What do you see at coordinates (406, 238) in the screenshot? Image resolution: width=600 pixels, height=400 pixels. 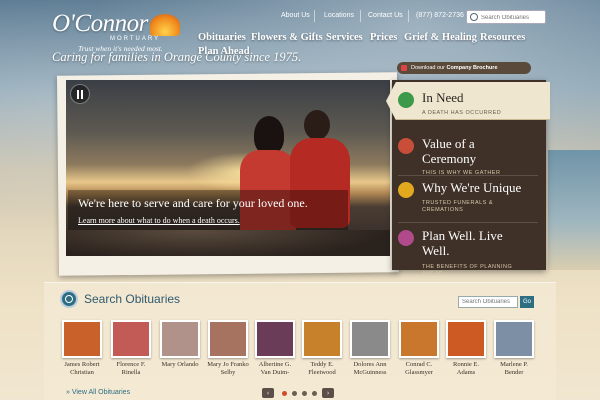 I see `butterfly-icon` at bounding box center [406, 238].